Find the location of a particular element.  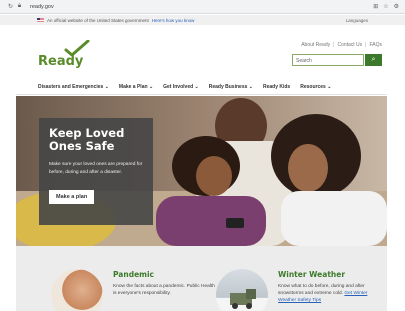

logo-text: Ready is located at coordinates (61, 61).